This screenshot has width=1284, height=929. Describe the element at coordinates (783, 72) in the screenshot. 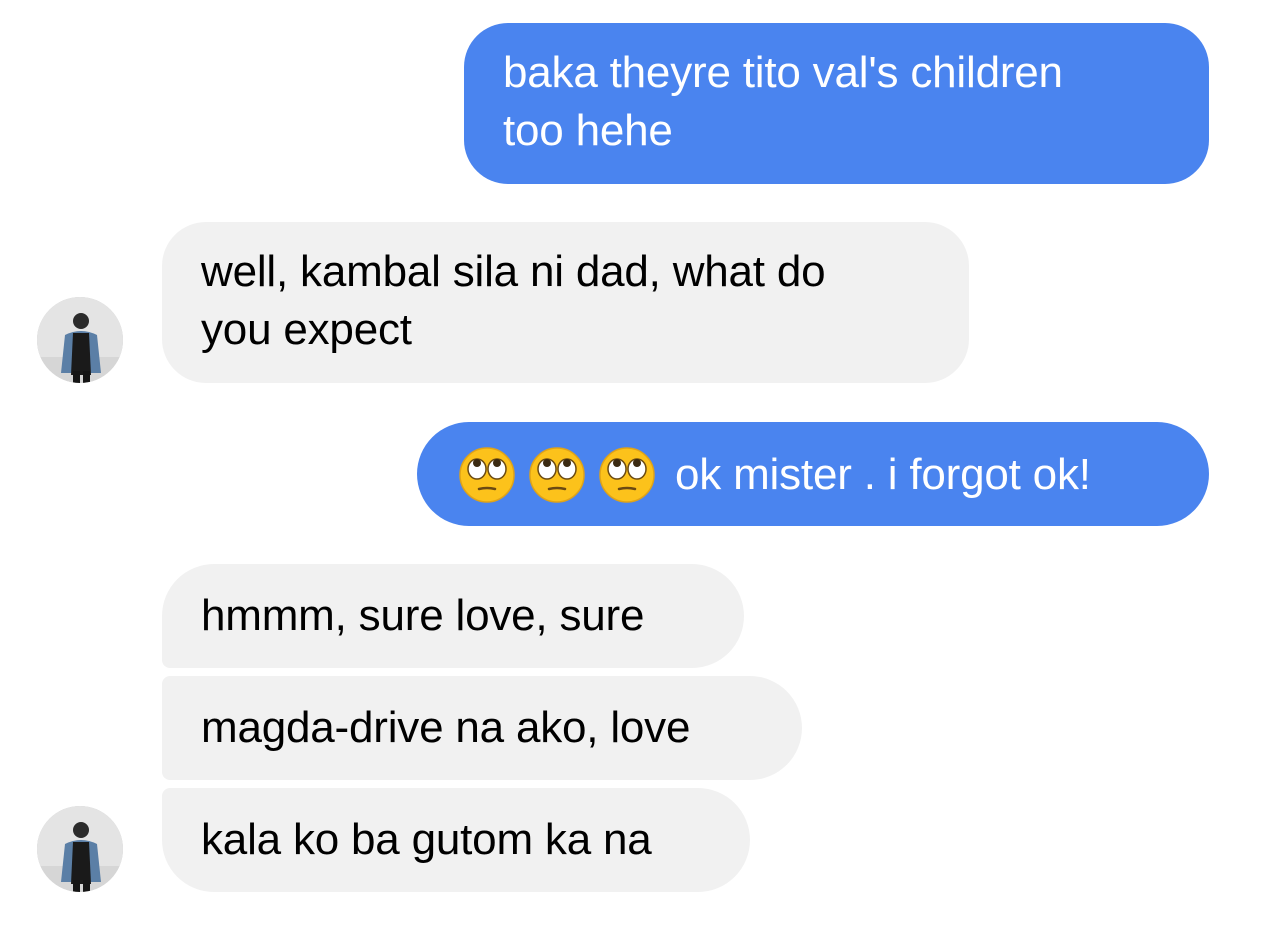

I see `message-text-line: baka theyre tito val's children` at that location.